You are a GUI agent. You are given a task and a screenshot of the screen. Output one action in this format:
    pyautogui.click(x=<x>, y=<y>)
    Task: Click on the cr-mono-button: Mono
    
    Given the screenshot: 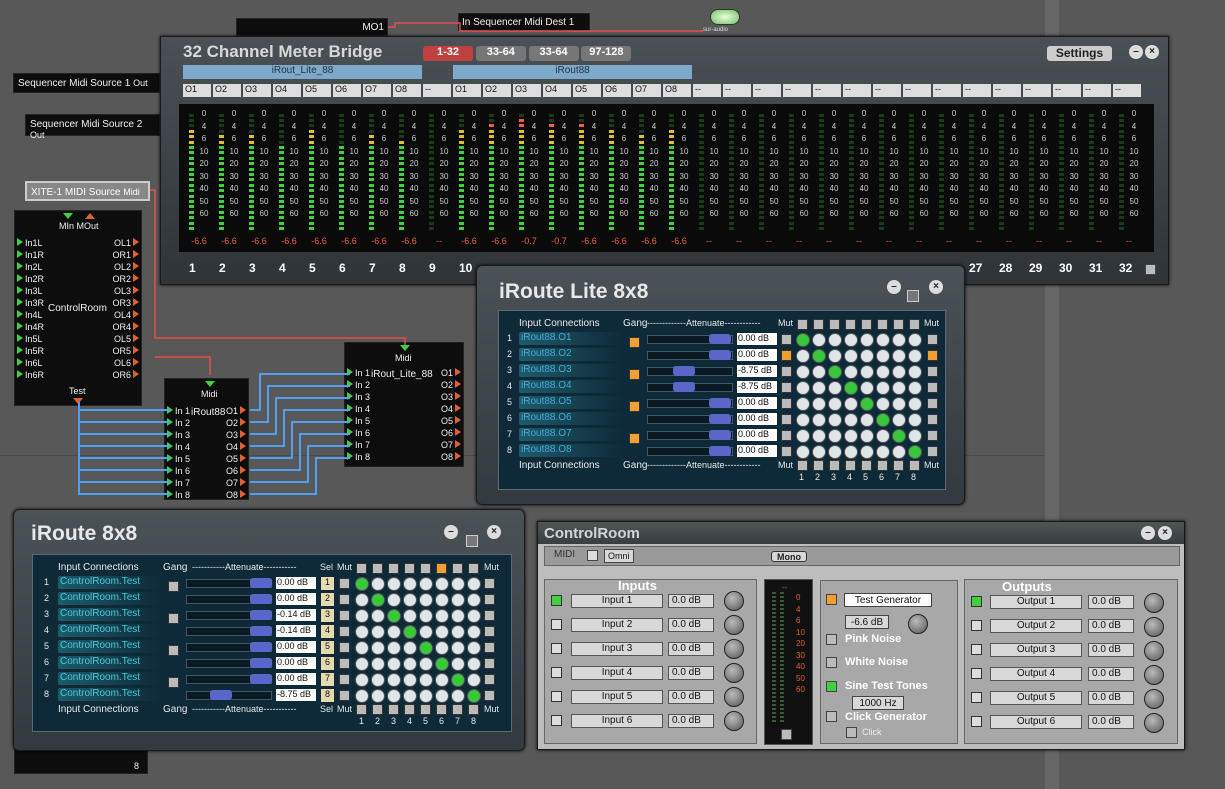 What is the action you would take?
    pyautogui.click(x=789, y=556)
    